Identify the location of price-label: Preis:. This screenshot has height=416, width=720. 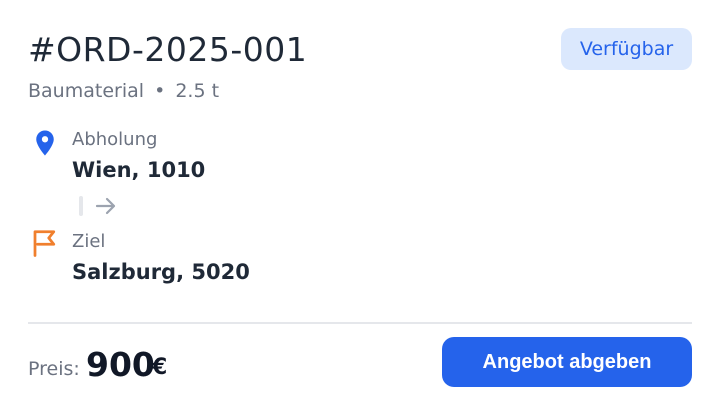
(54, 369).